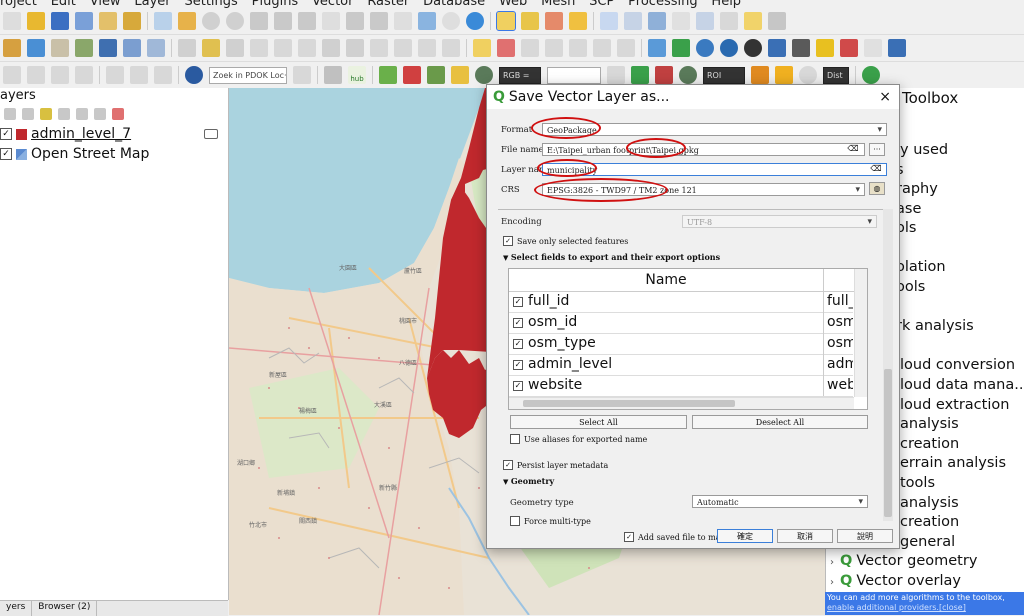 Image resolution: width=1024 pixels, height=616 pixels. Describe the element at coordinates (681, 344) in the screenshot. I see `table-row: ✓ osm_type osm_` at that location.